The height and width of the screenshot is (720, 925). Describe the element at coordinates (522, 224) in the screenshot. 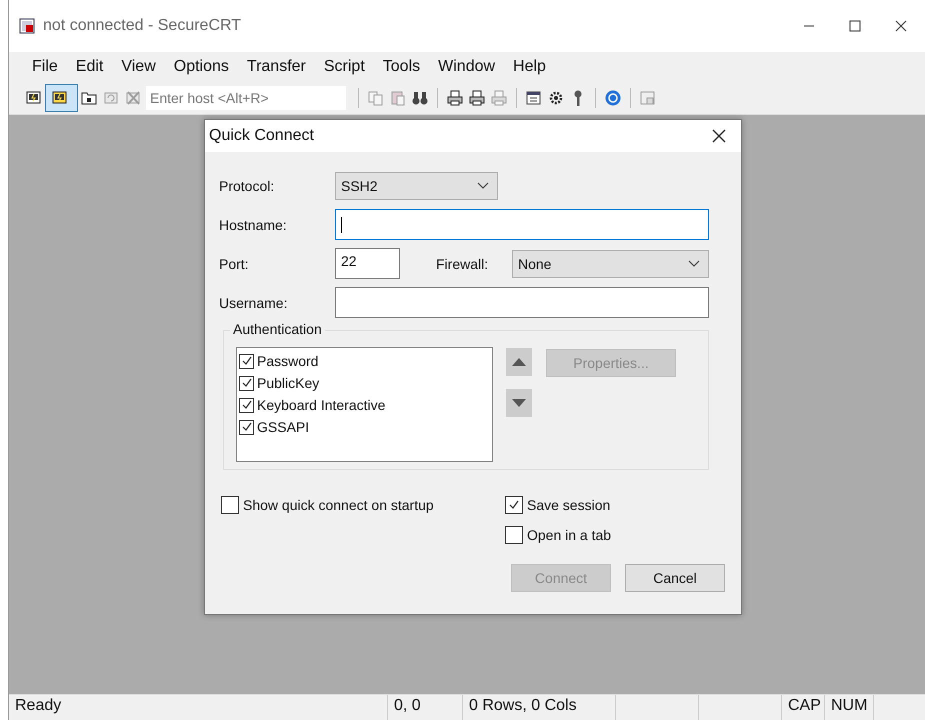

I see `hostname-field` at that location.